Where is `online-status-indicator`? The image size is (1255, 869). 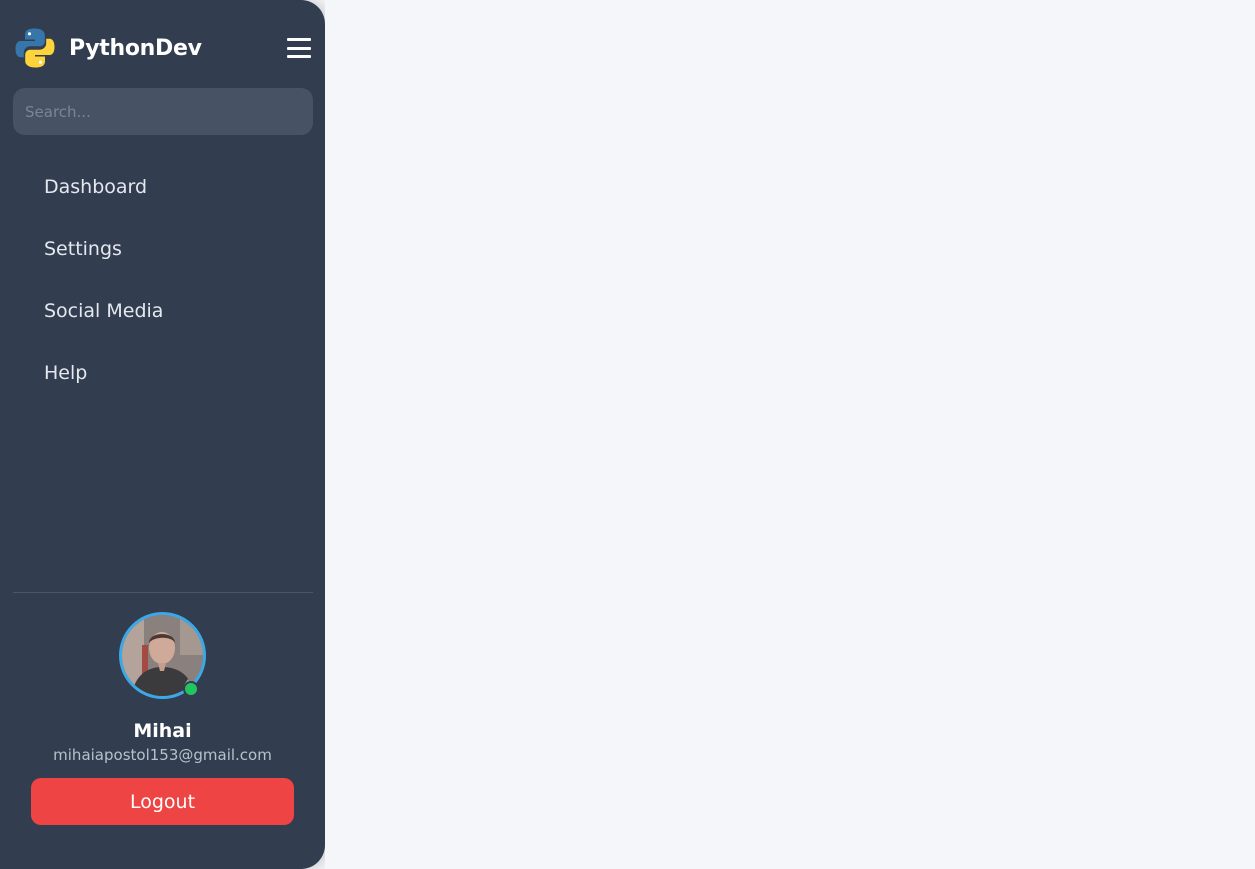
online-status-indicator is located at coordinates (191, 689).